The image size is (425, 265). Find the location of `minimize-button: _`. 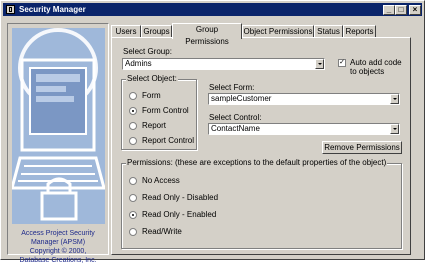

minimize-button: _ is located at coordinates (389, 10).